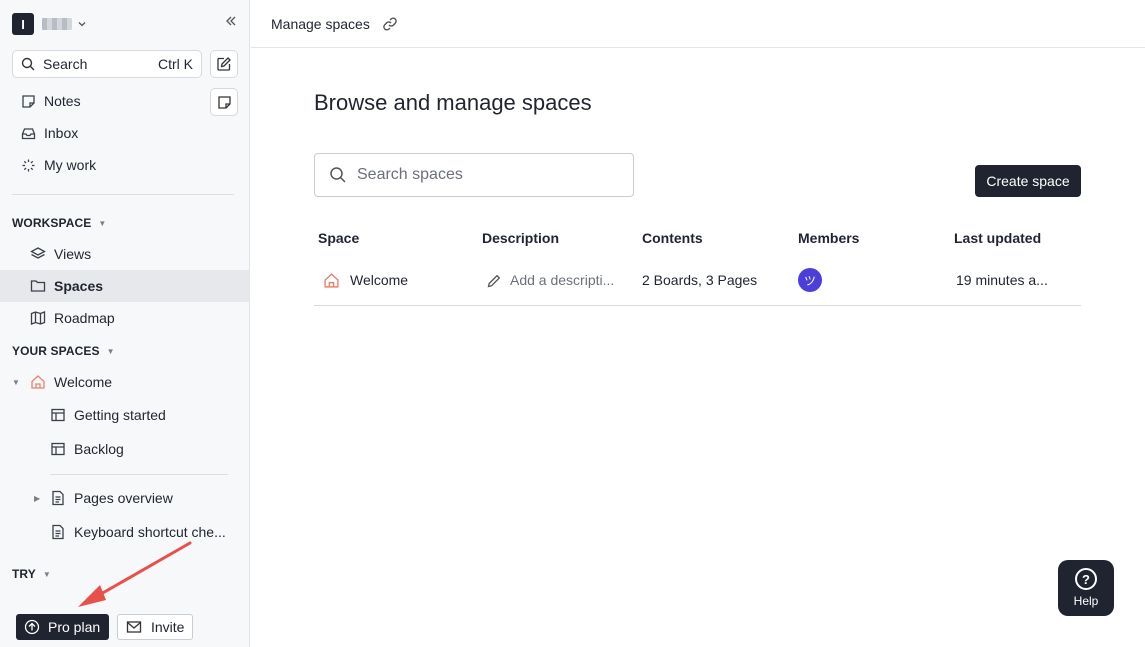  I want to click on table-row-divider, so click(697, 305).